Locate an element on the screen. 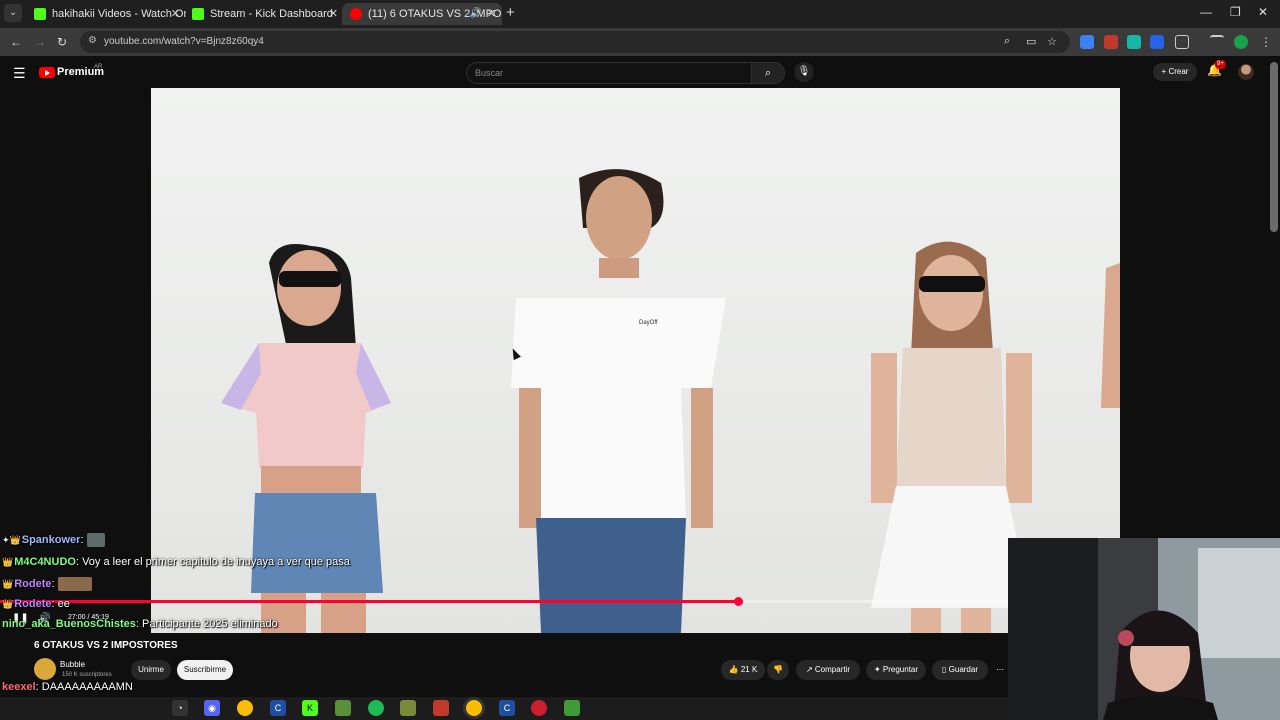 The image size is (1280, 720). video-title: 6 OTAKUS VS 2 IMPOSTORES is located at coordinates (106, 645).